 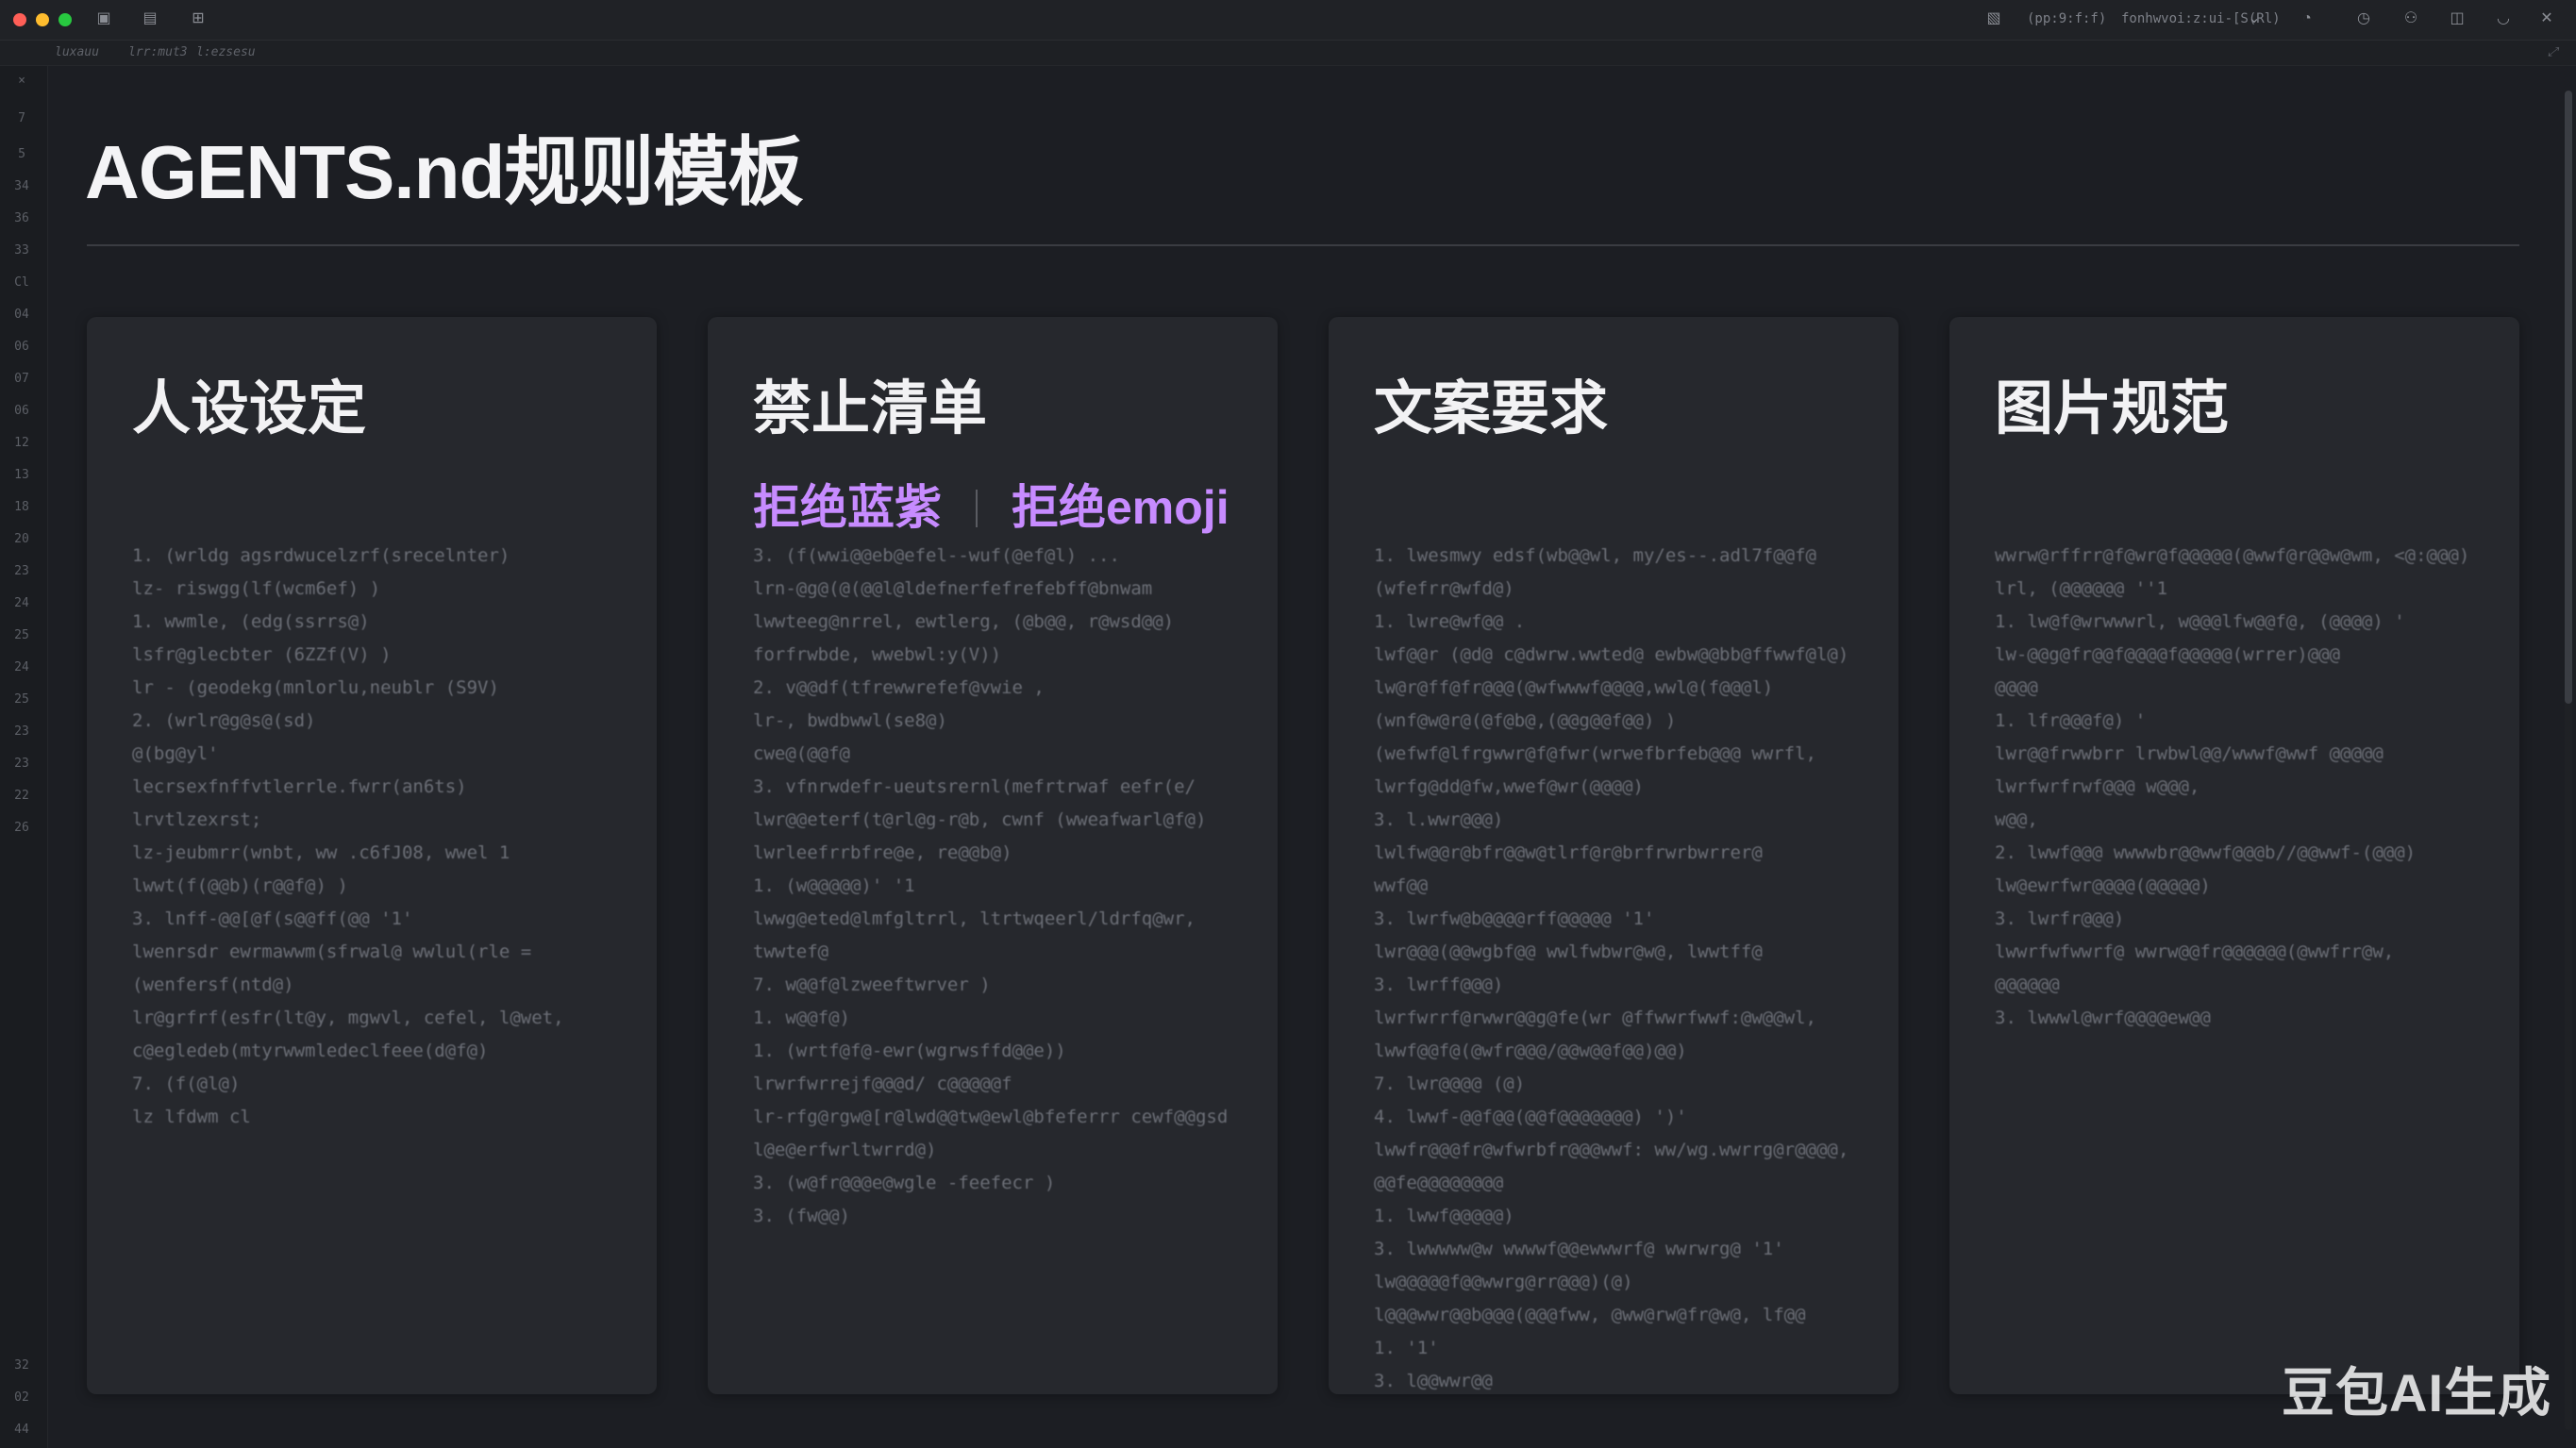 I want to click on rule-line: (wfefrr@wfd@), so click(x=1444, y=589).